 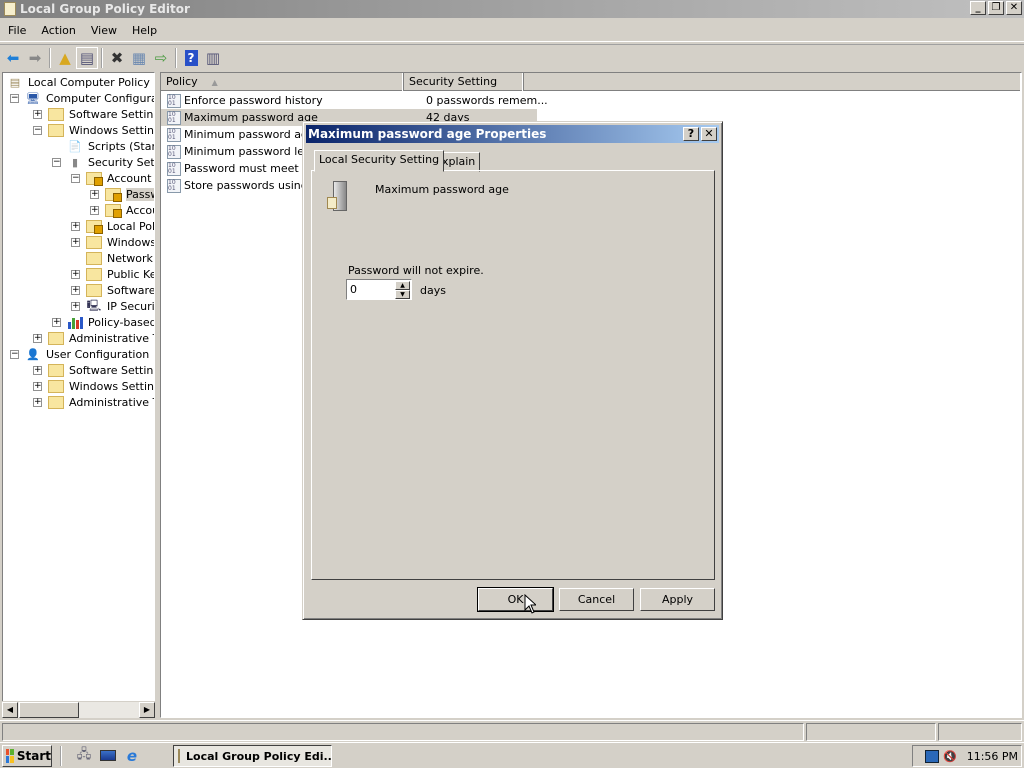 I want to click on tree-item-label: User Configuration, so click(x=98, y=354).